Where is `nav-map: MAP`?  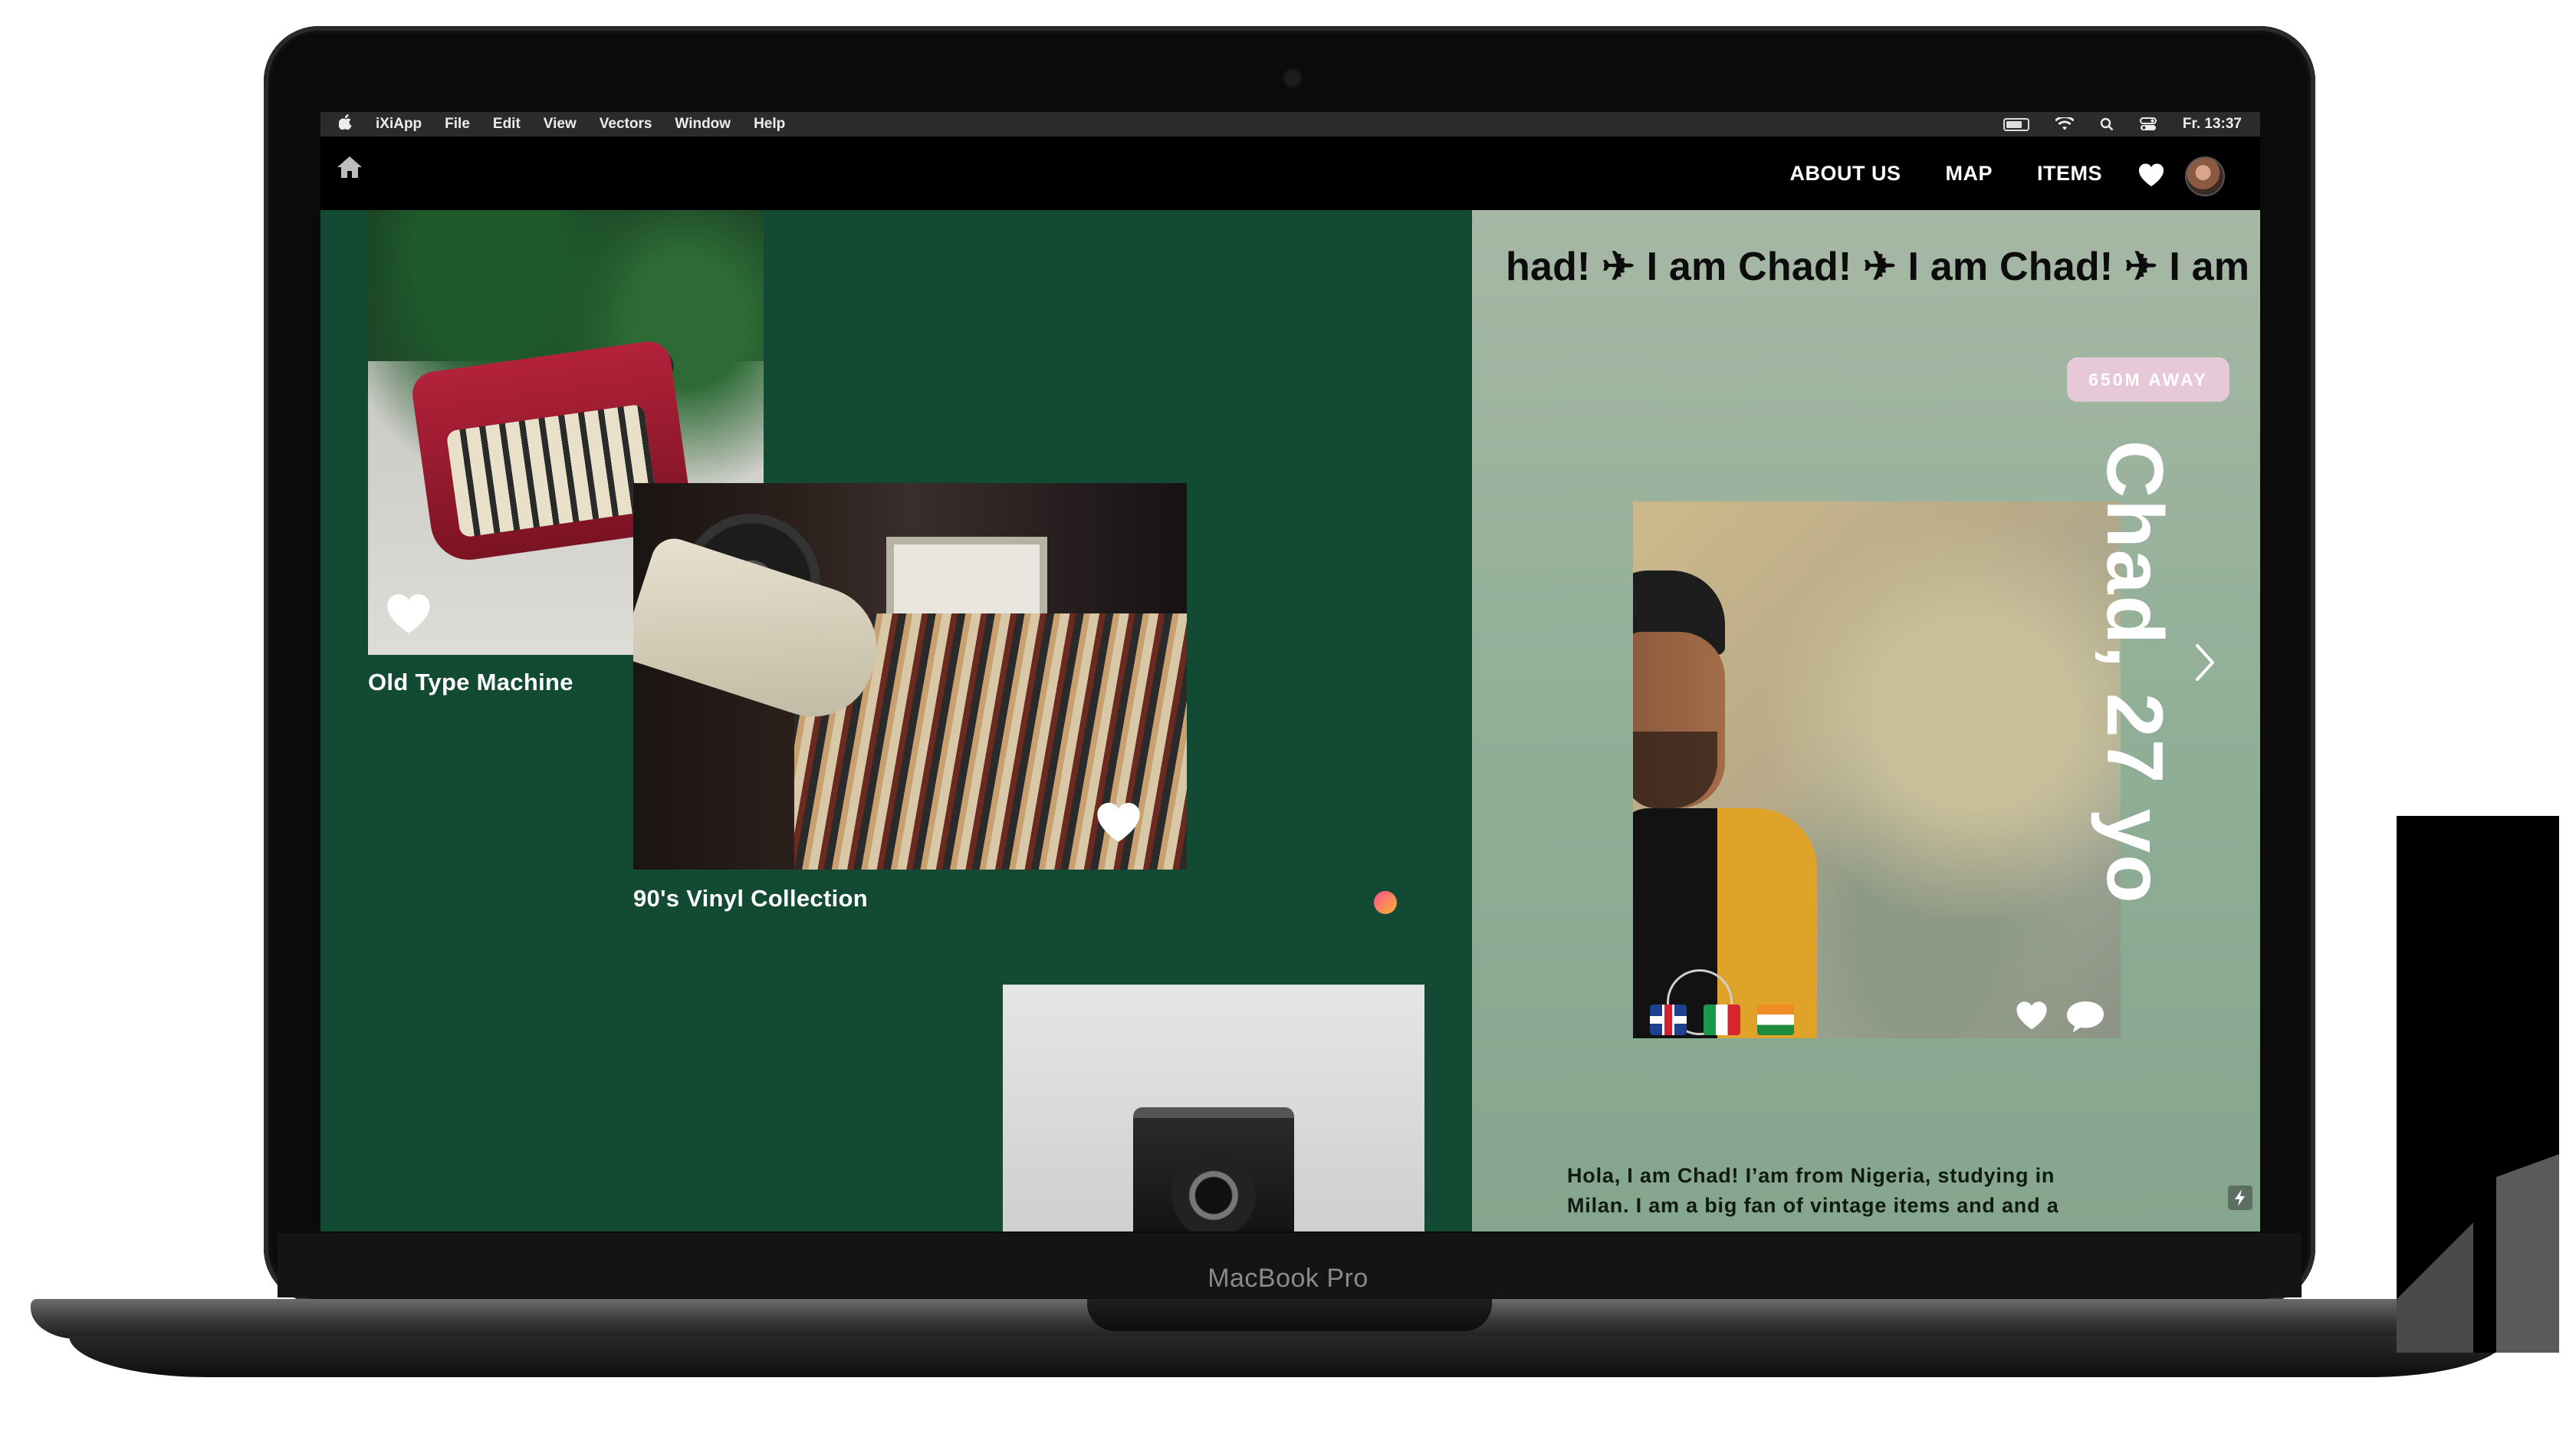
nav-map: MAP is located at coordinates (1969, 174).